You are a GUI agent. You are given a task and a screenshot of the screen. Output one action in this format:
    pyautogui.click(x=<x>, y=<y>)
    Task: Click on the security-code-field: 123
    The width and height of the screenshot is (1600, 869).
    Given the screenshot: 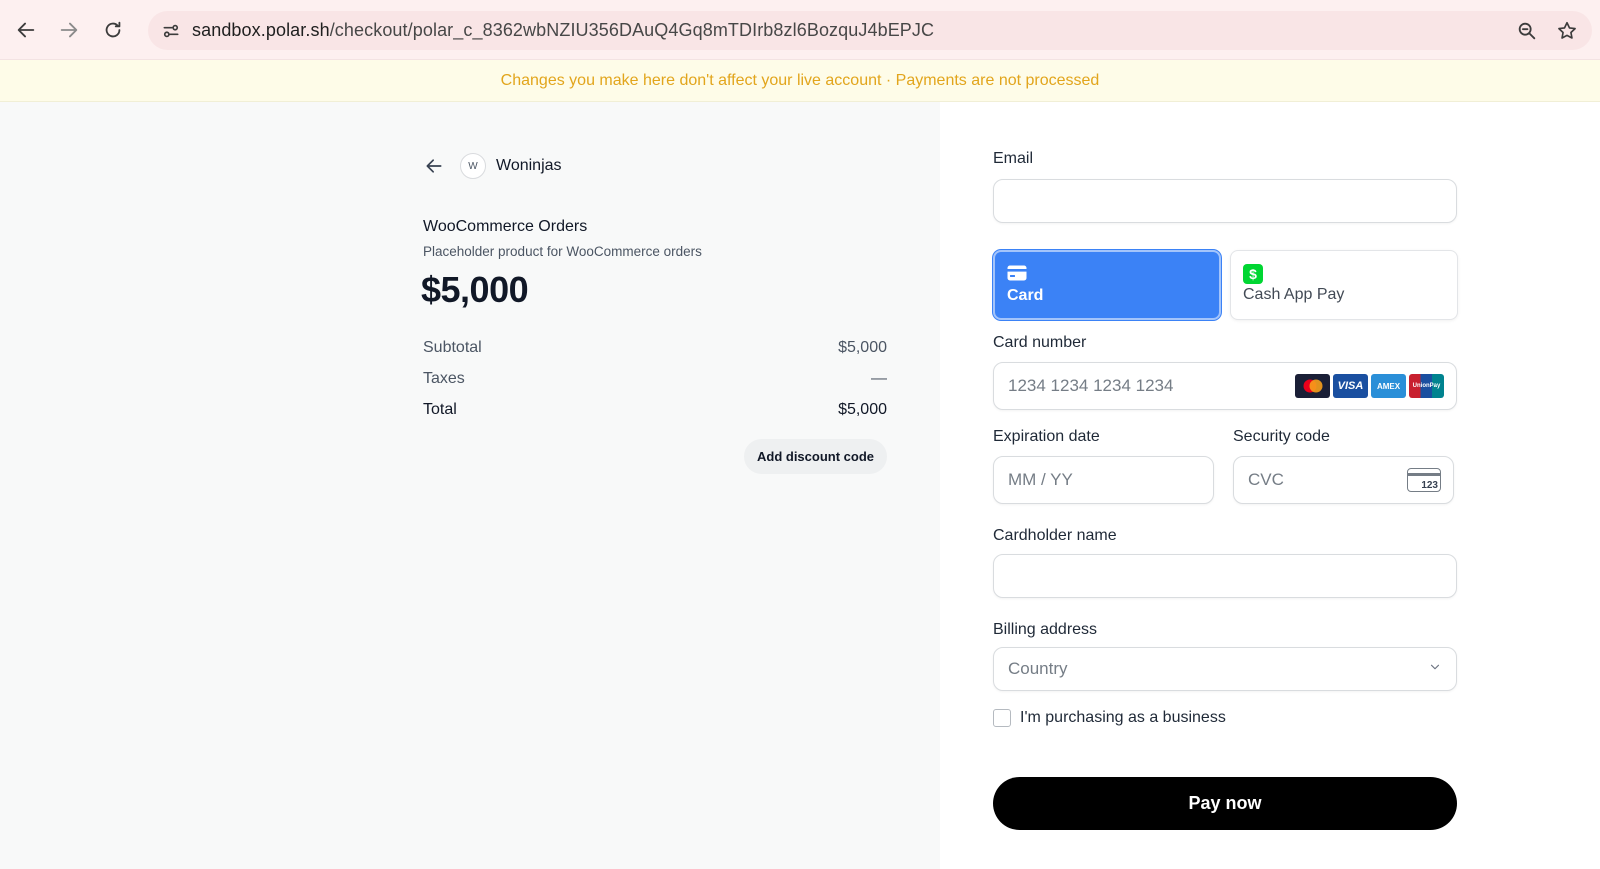 What is the action you would take?
    pyautogui.click(x=1343, y=480)
    